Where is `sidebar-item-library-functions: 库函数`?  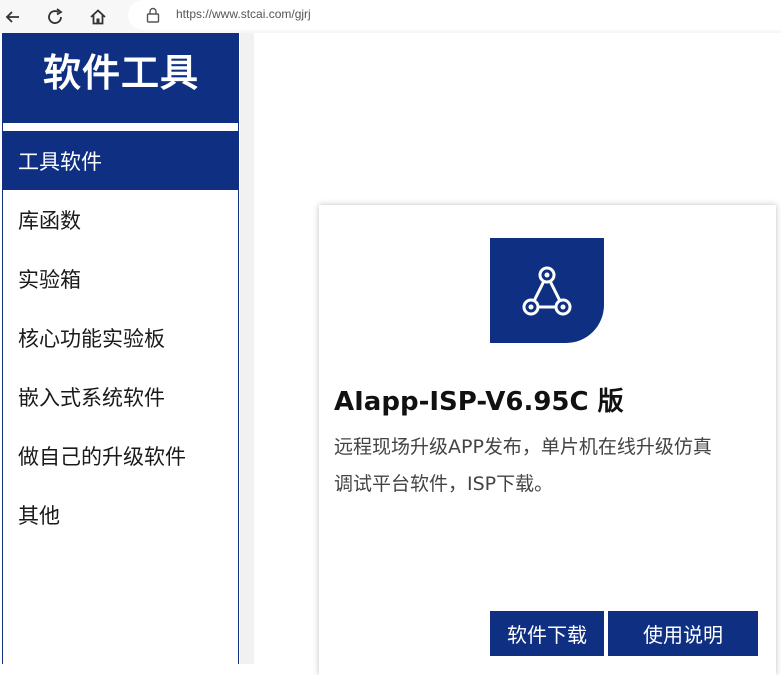
sidebar-item-library-functions: 库函数 is located at coordinates (121, 219).